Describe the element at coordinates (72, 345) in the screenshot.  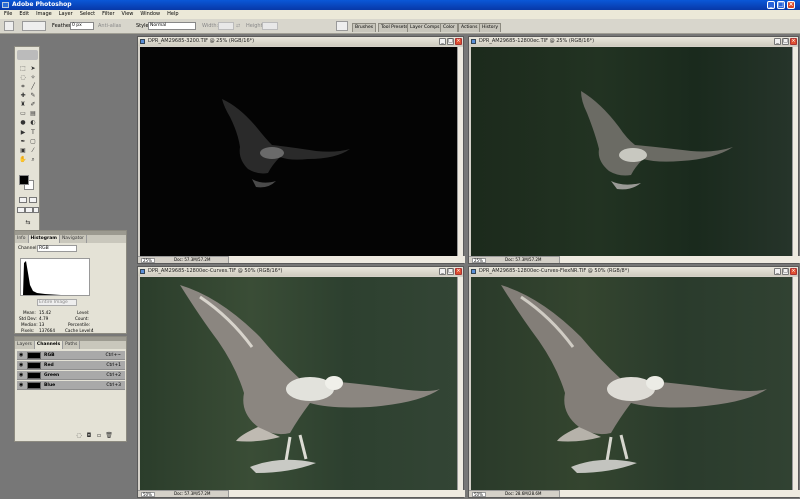
I see `tab-paths: Paths` at that location.